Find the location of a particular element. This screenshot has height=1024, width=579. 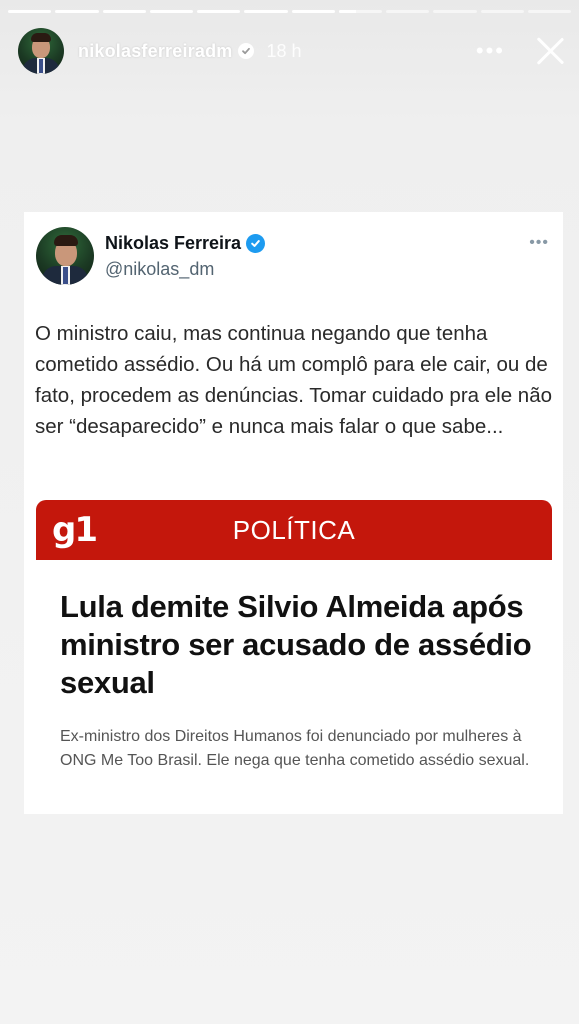

tweet-avatar is located at coordinates (65, 256).